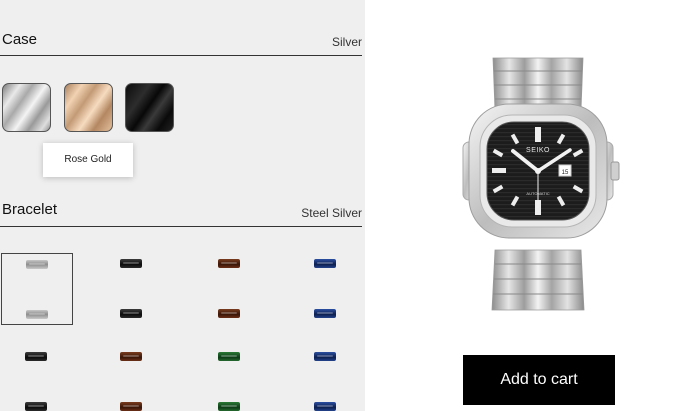 This screenshot has height=411, width=680. I want to click on dial-brand-text: SEIKO, so click(538, 150).